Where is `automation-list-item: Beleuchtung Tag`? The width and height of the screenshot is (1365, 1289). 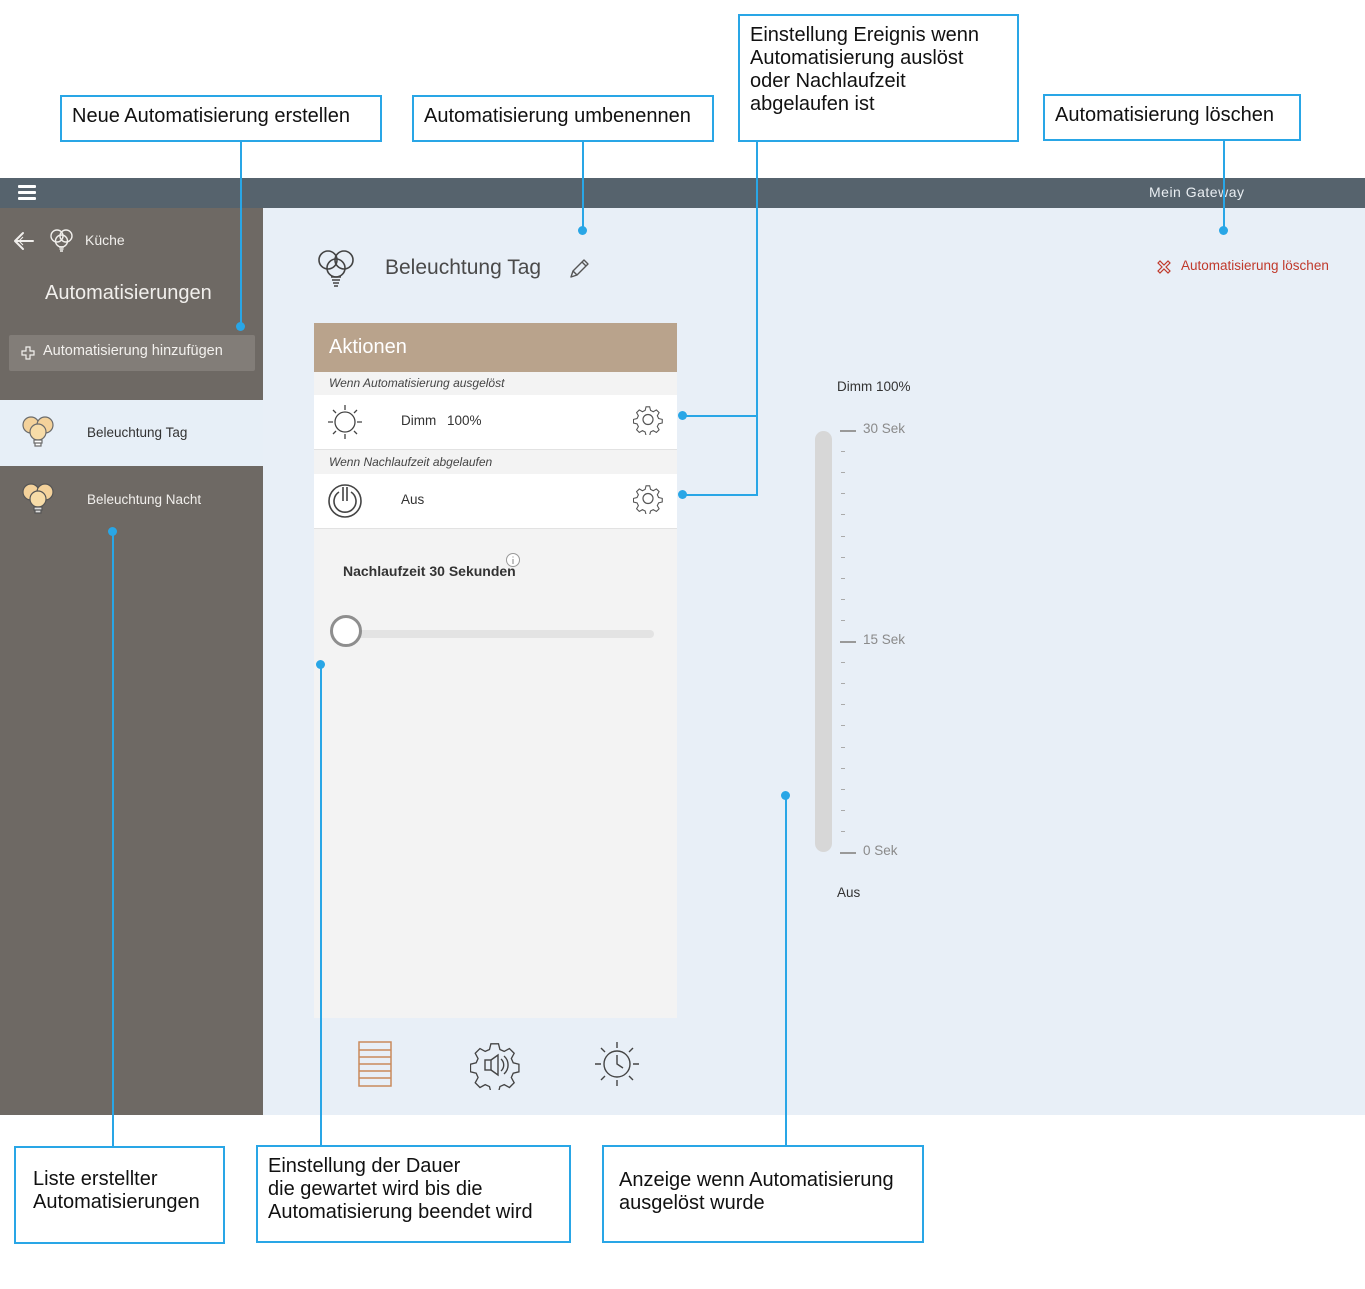 automation-list-item: Beleuchtung Tag is located at coordinates (131, 433).